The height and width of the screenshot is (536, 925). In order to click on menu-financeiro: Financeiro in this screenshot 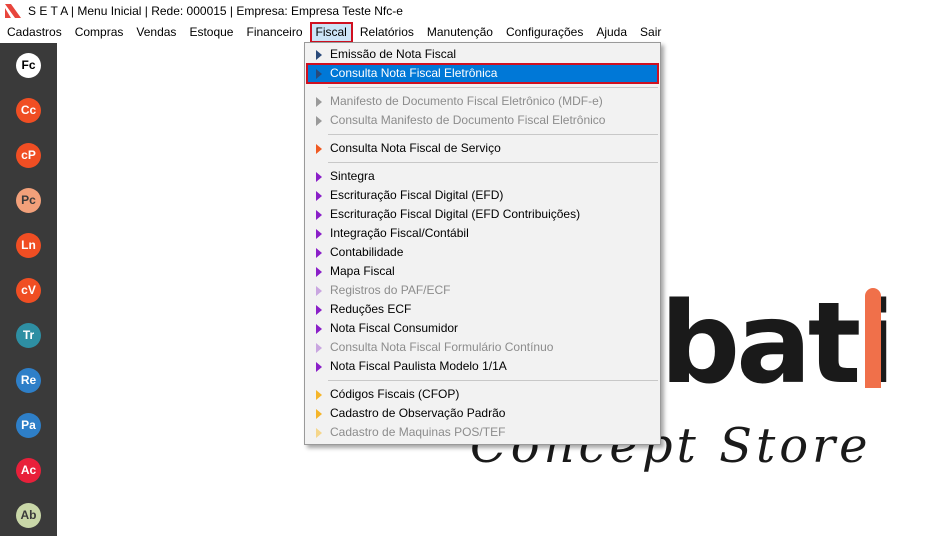, I will do `click(274, 32)`.